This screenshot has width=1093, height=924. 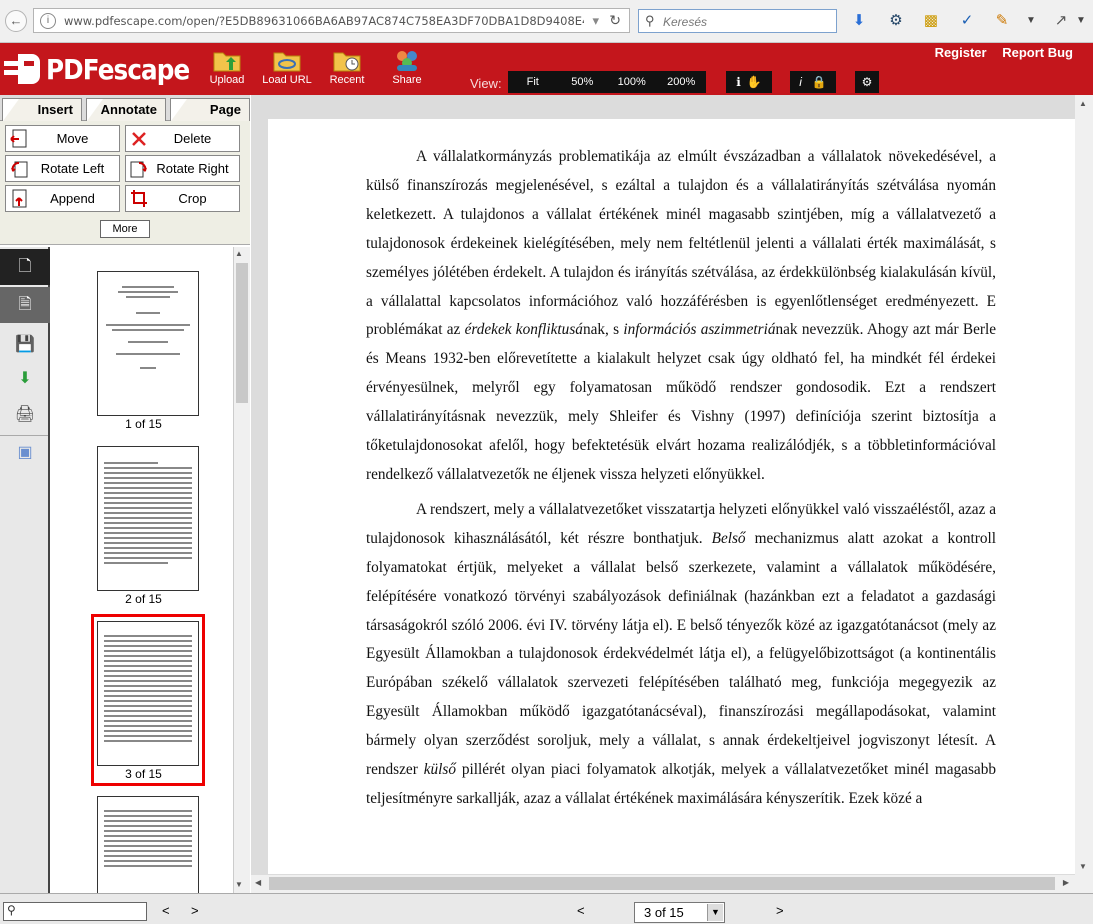 I want to click on delete-label: Delete, so click(x=192, y=138).